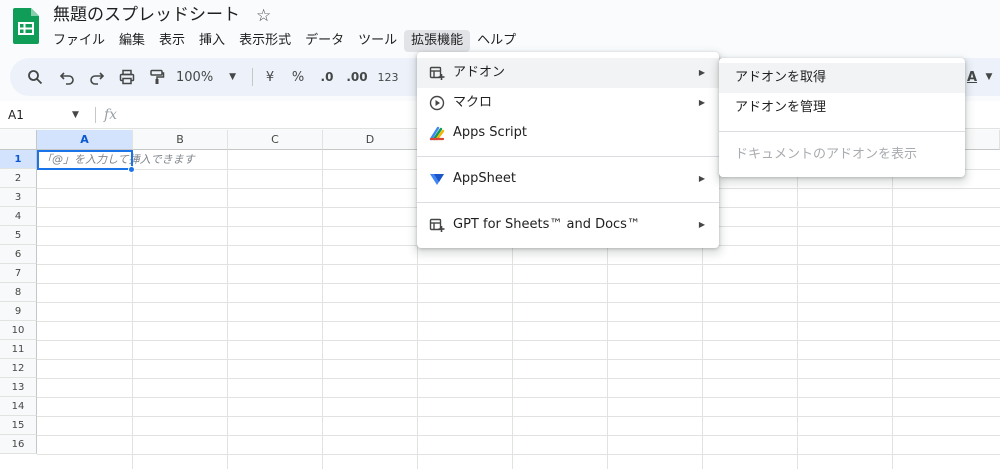  What do you see at coordinates (437, 103) in the screenshot?
I see `macro-play-icon` at bounding box center [437, 103].